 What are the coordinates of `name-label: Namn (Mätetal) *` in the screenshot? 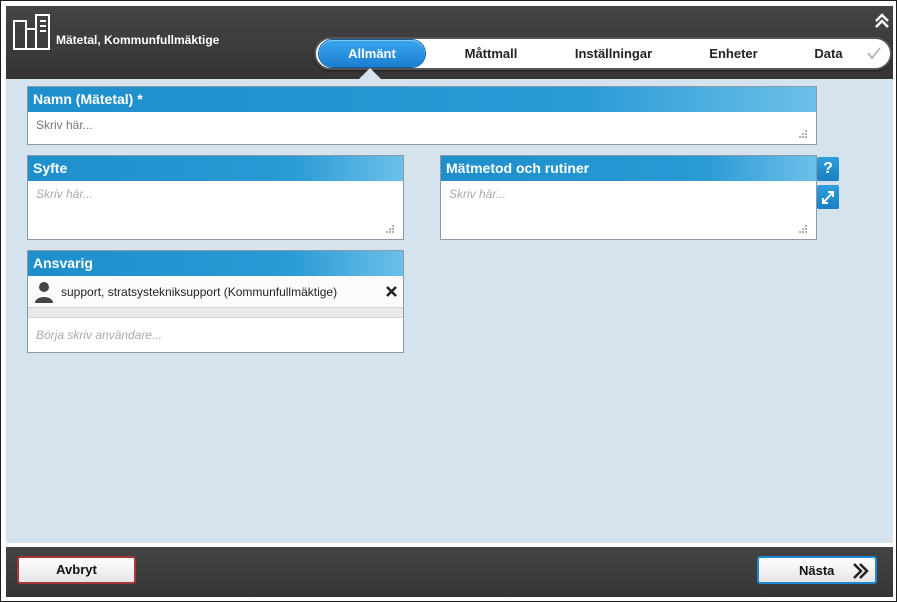 It's located at (422, 99).